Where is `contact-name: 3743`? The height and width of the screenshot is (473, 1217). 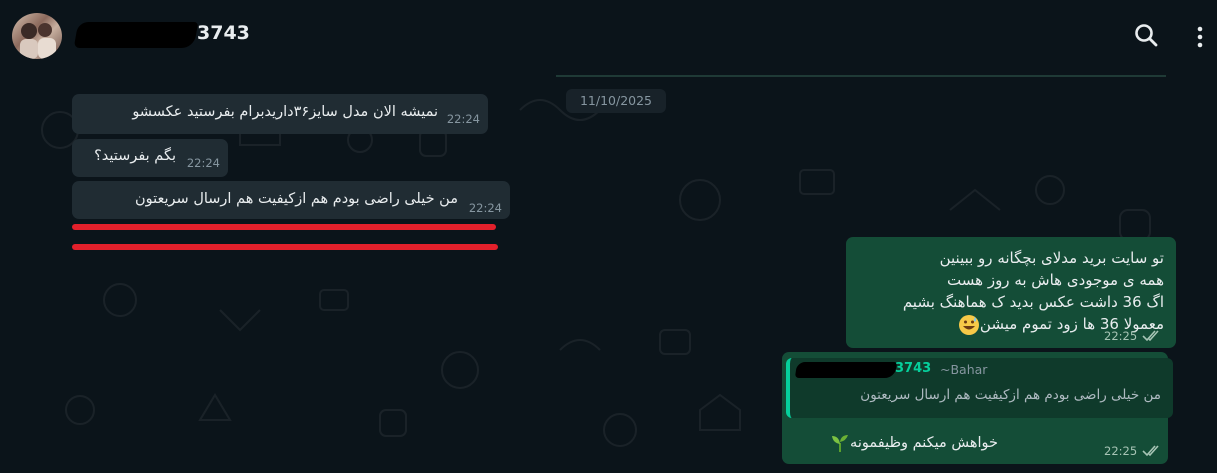 contact-name: 3743 is located at coordinates (223, 33).